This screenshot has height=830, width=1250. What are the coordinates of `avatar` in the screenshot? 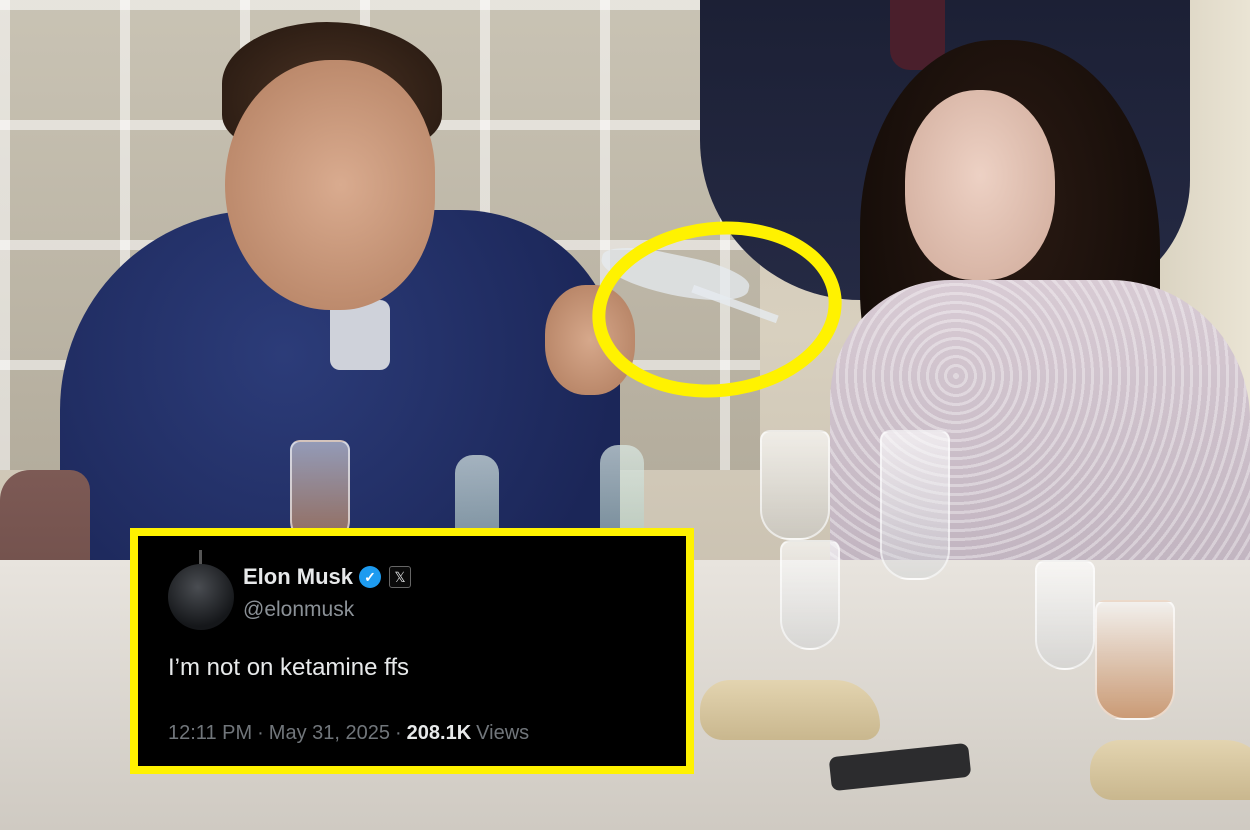 It's located at (201, 590).